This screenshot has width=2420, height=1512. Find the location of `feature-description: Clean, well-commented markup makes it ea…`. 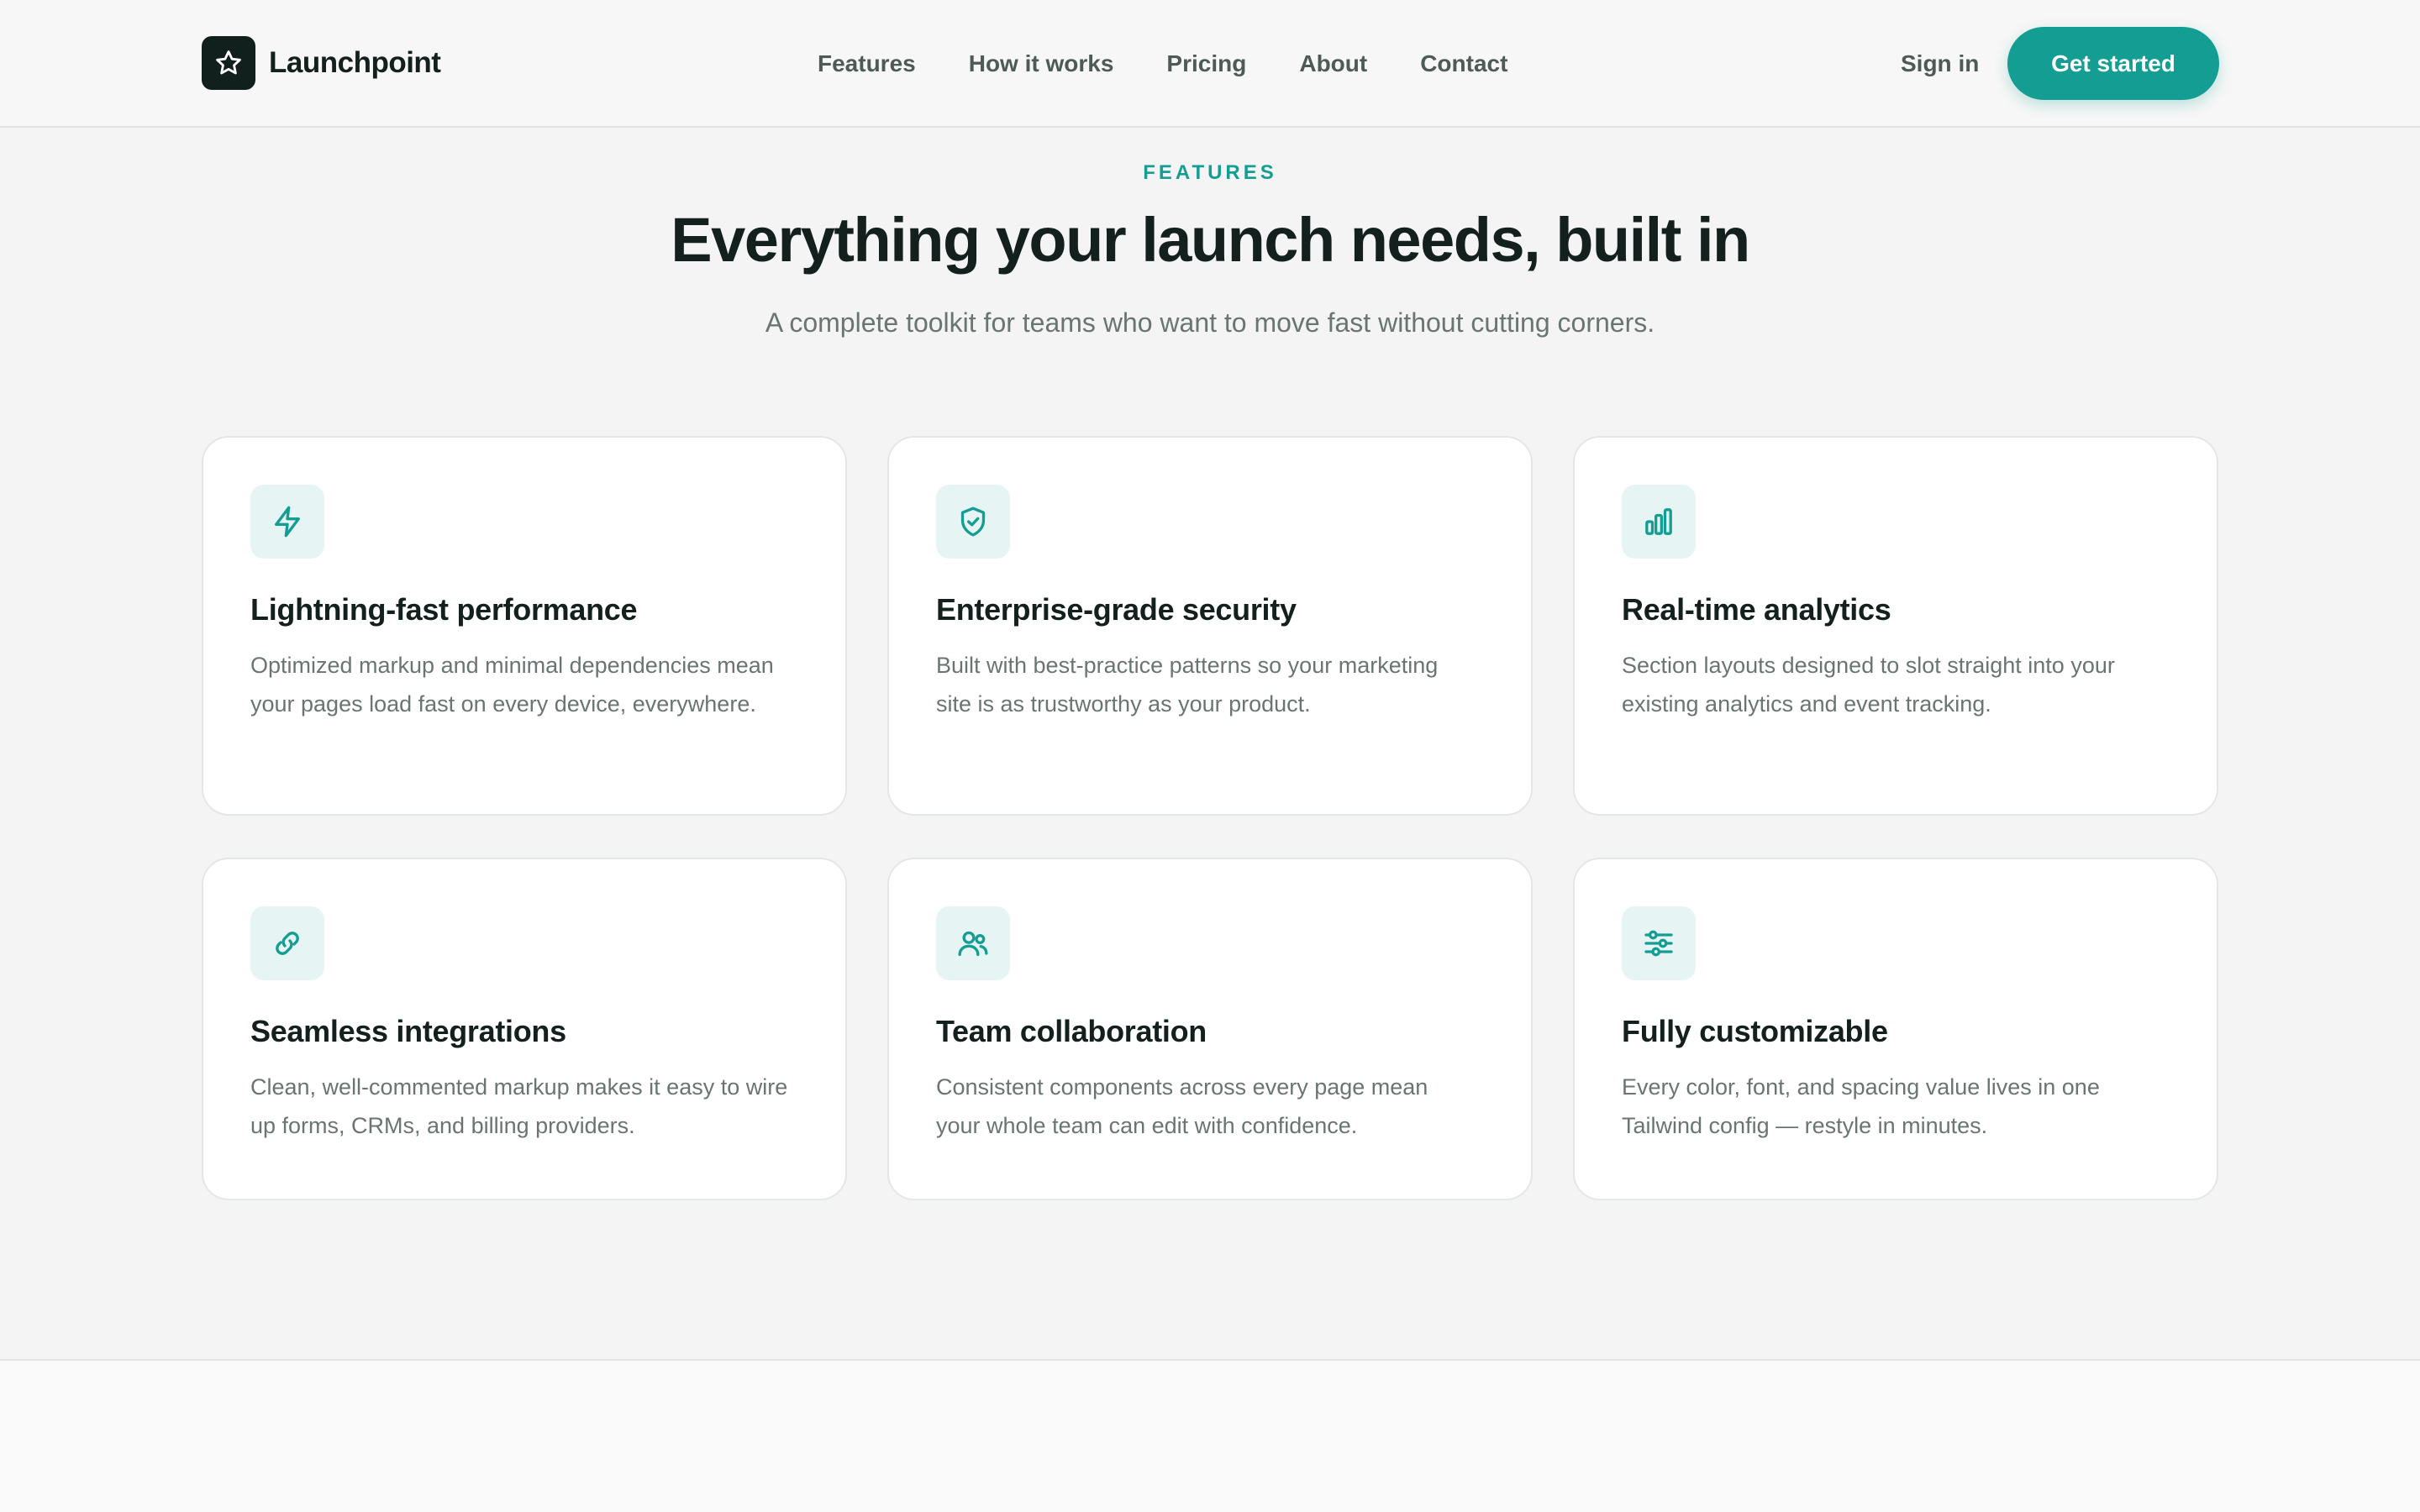

feature-description: Clean, well-commented markup makes it ea… is located at coordinates (519, 1106).